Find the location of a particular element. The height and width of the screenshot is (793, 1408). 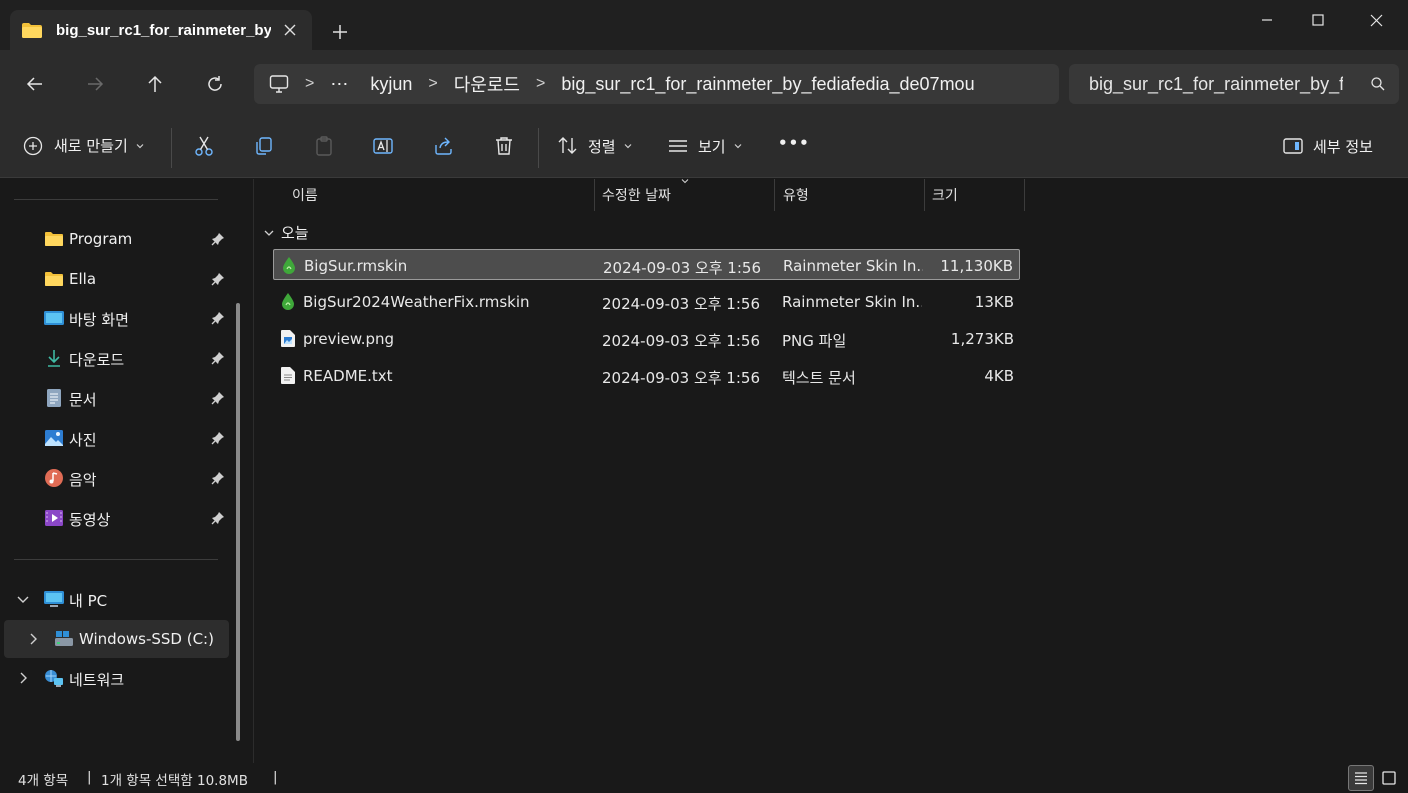

separator is located at coordinates (171, 148).